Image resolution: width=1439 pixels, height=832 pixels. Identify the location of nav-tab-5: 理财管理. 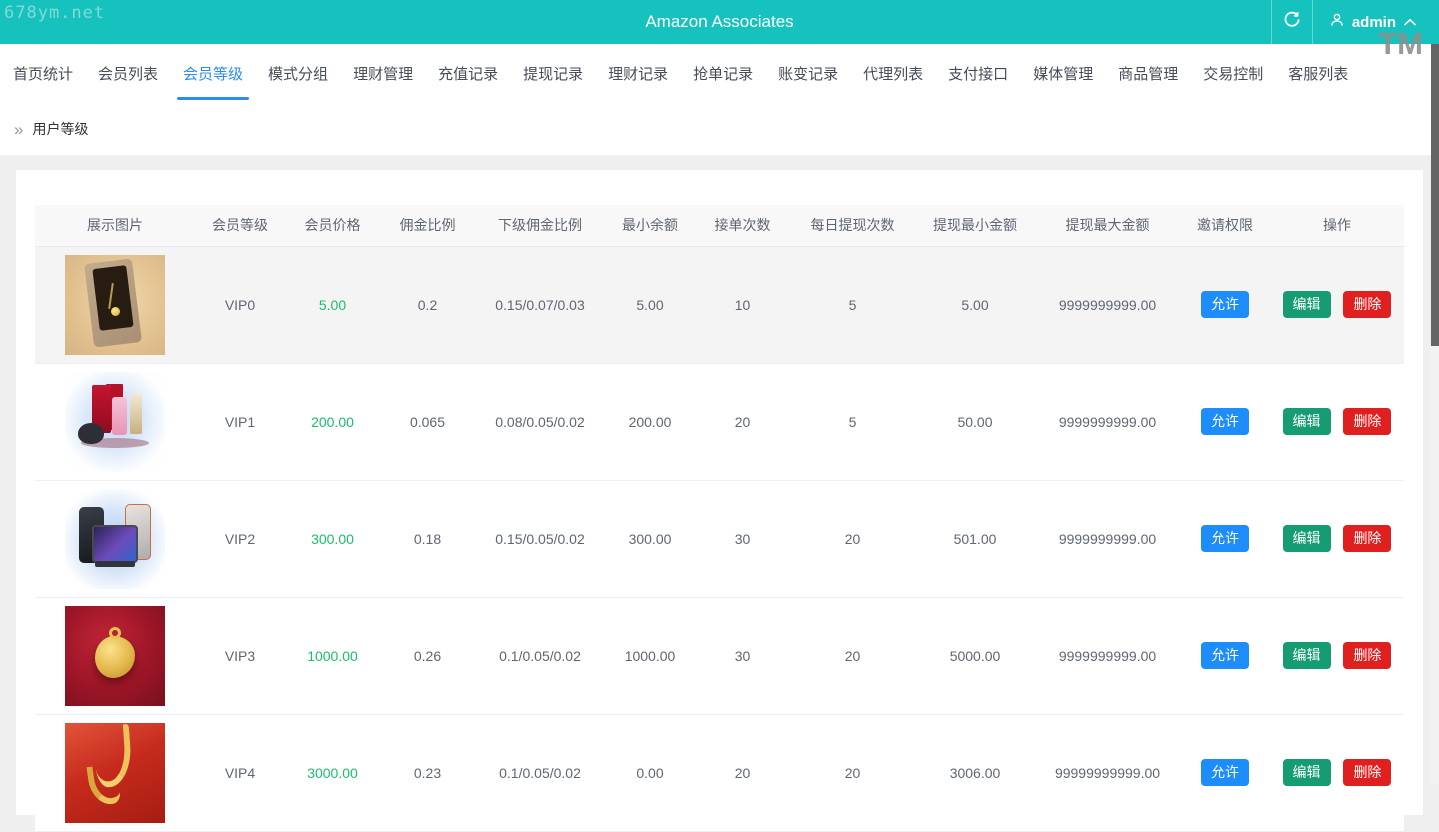
(383, 73).